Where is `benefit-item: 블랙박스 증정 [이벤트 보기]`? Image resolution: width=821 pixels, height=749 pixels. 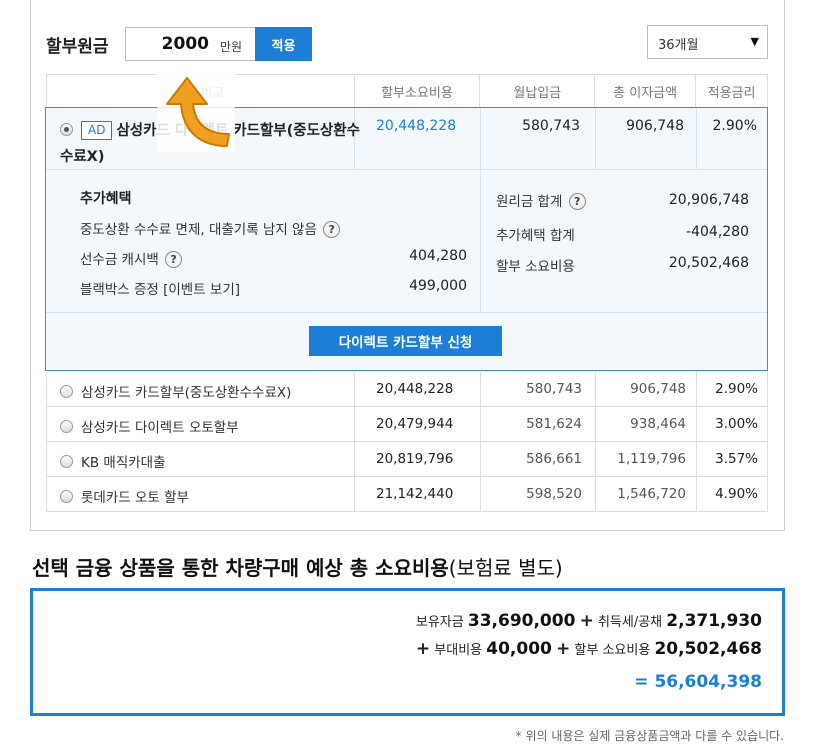
benefit-item: 블랙박스 증정 [이벤트 보기] is located at coordinates (160, 288).